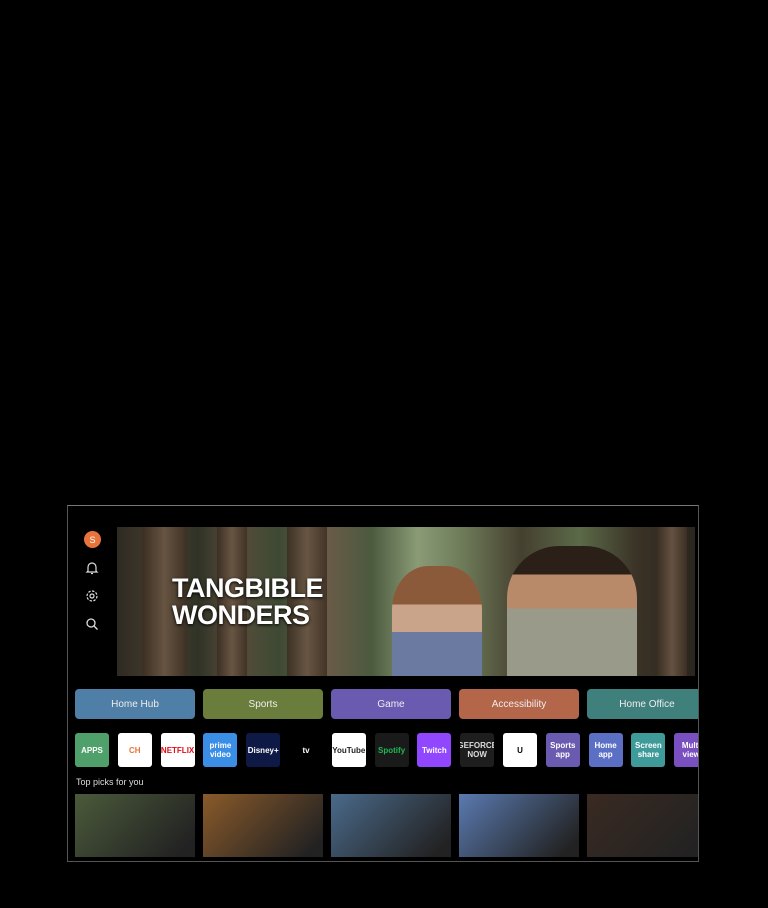 Image resolution: width=768 pixels, height=908 pixels. Describe the element at coordinates (135, 704) in the screenshot. I see `category-home-hub: Home Hub` at that location.